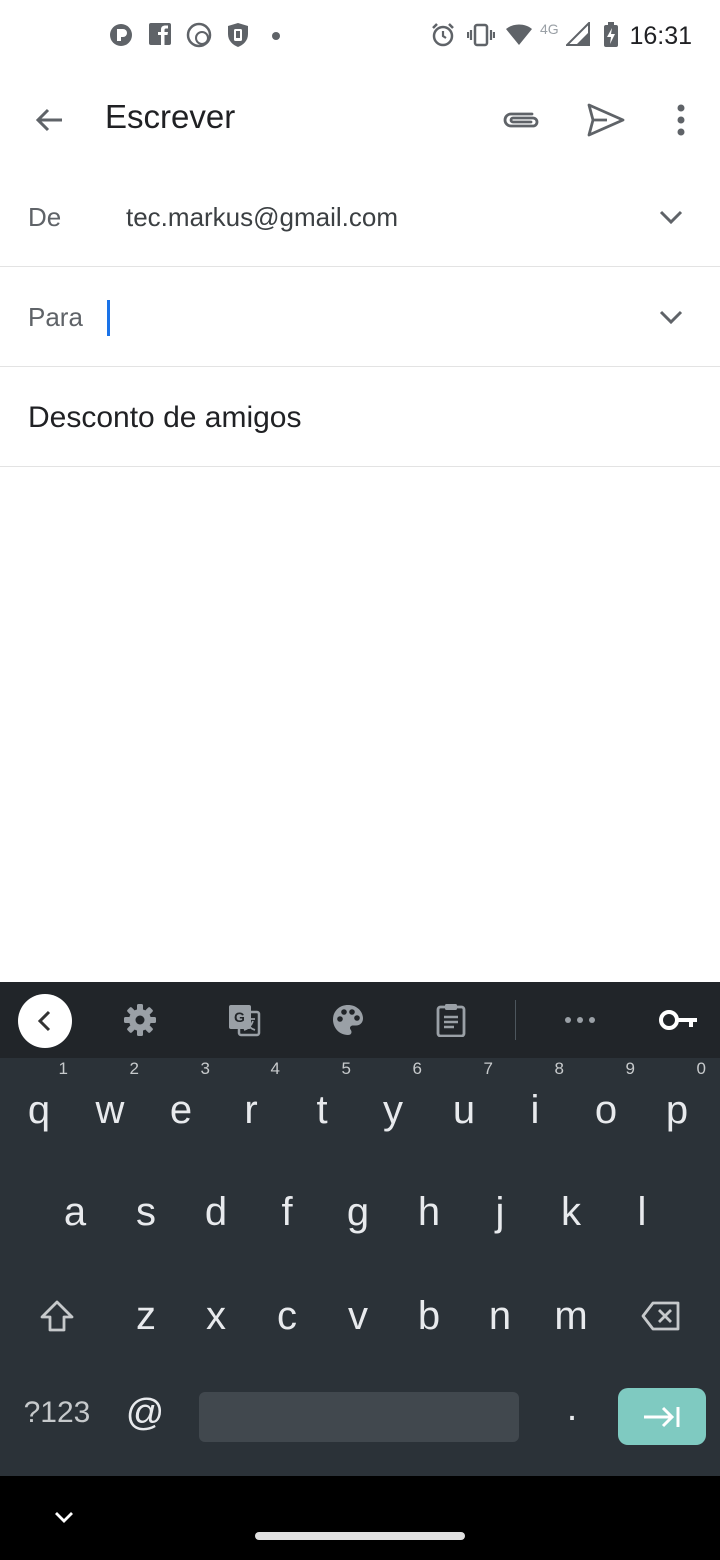  Describe the element at coordinates (39, 1109) in the screenshot. I see `key: q1` at that location.